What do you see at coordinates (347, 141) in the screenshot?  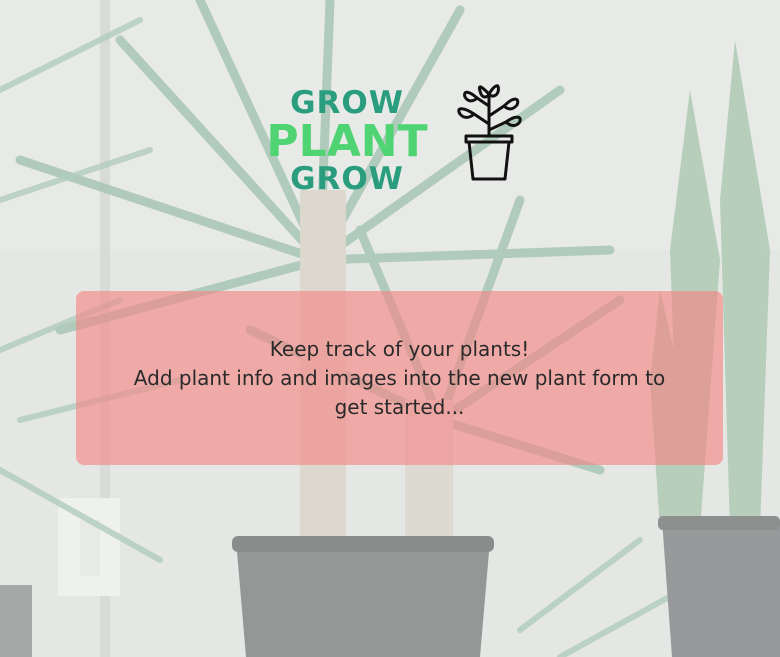 I see `logo-word-plant: PLANT` at bounding box center [347, 141].